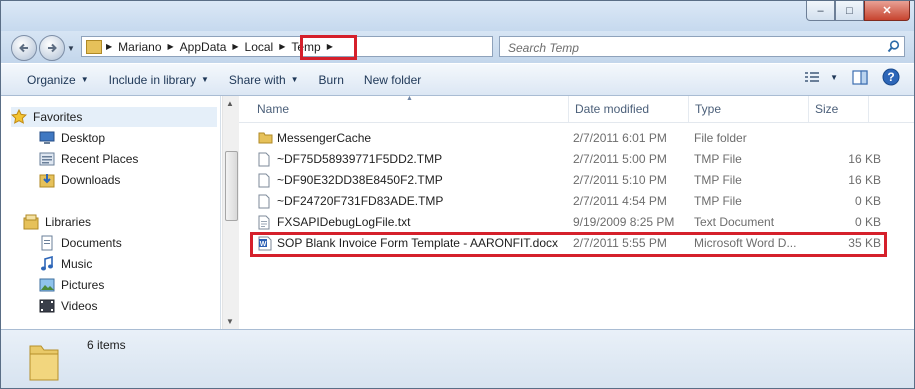  Describe the element at coordinates (44, 361) in the screenshot. I see `folder-large-icon` at that location.